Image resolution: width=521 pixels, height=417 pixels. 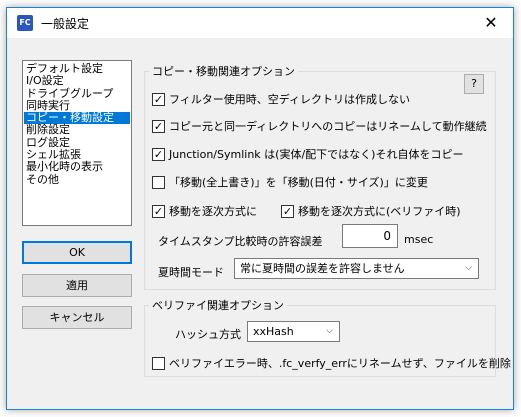 I want to click on checkbox-label: 「移動(全上書き)」を「移動(日付・サイズ)」に変更, so click(x=298, y=182).